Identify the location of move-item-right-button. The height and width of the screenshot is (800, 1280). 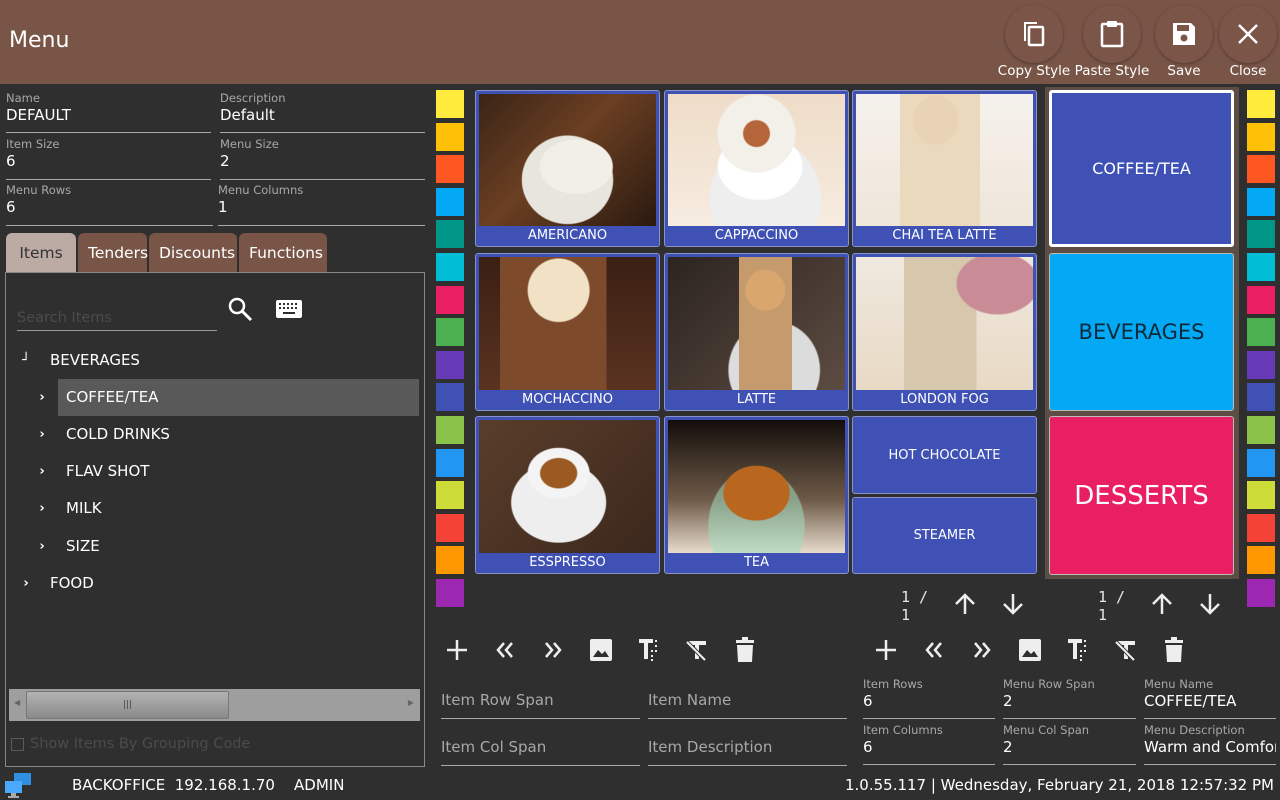
(553, 650).